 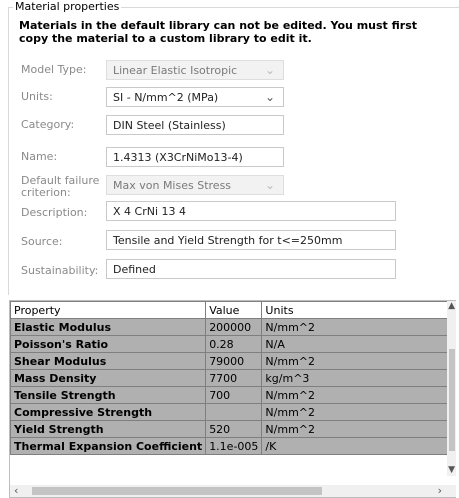 I want to click on description-value: X 4 CrNi 13 4, so click(x=150, y=211).